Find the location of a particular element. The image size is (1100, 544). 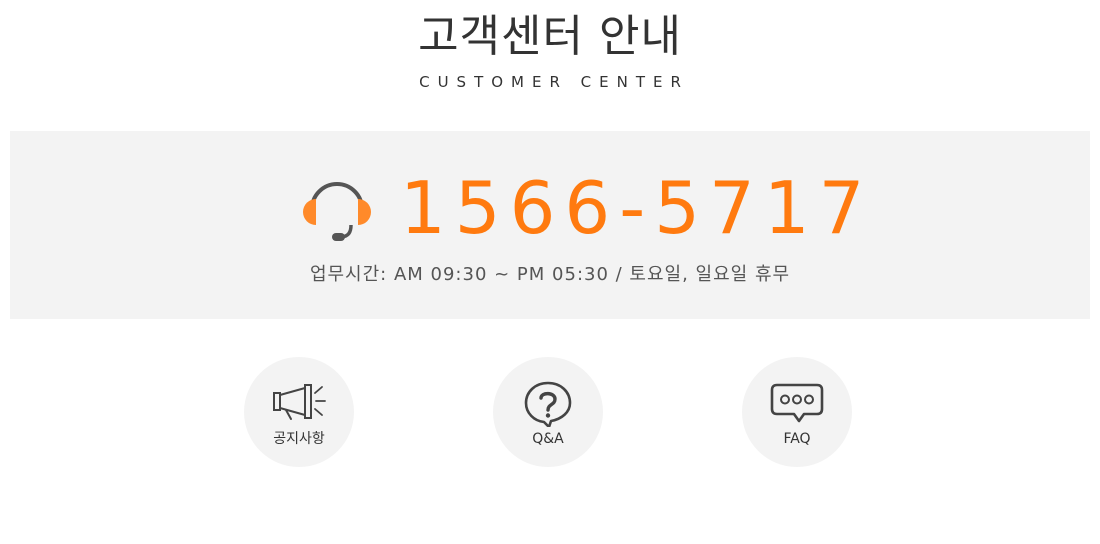

headset-icon is located at coordinates (337, 211).